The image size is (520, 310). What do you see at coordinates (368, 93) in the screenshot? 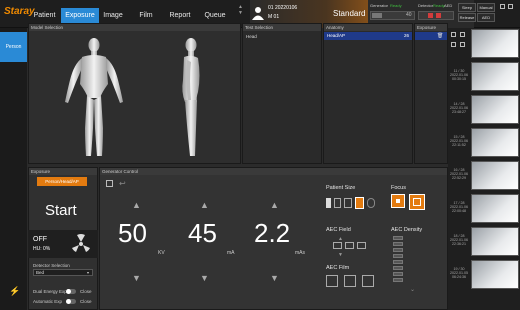
I see `anatomy-panel: Anatomy Head/AP 26` at bounding box center [368, 93].